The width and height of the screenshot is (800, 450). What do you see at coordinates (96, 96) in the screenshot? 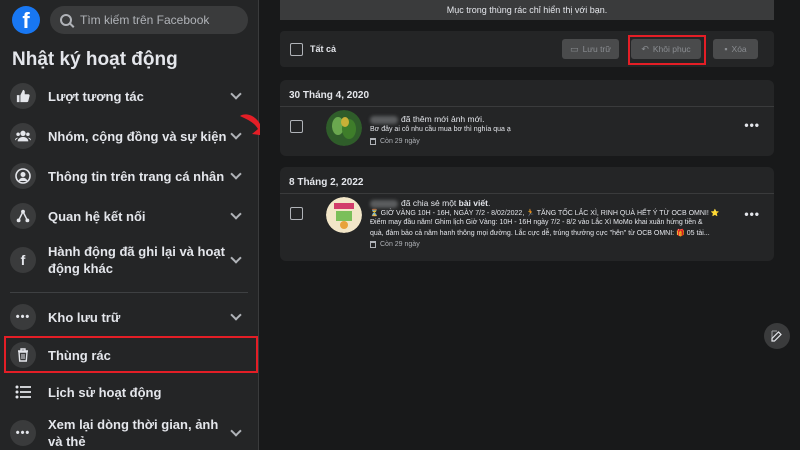
I see `sidebar-item-label: Lượt tương tác` at bounding box center [96, 96].